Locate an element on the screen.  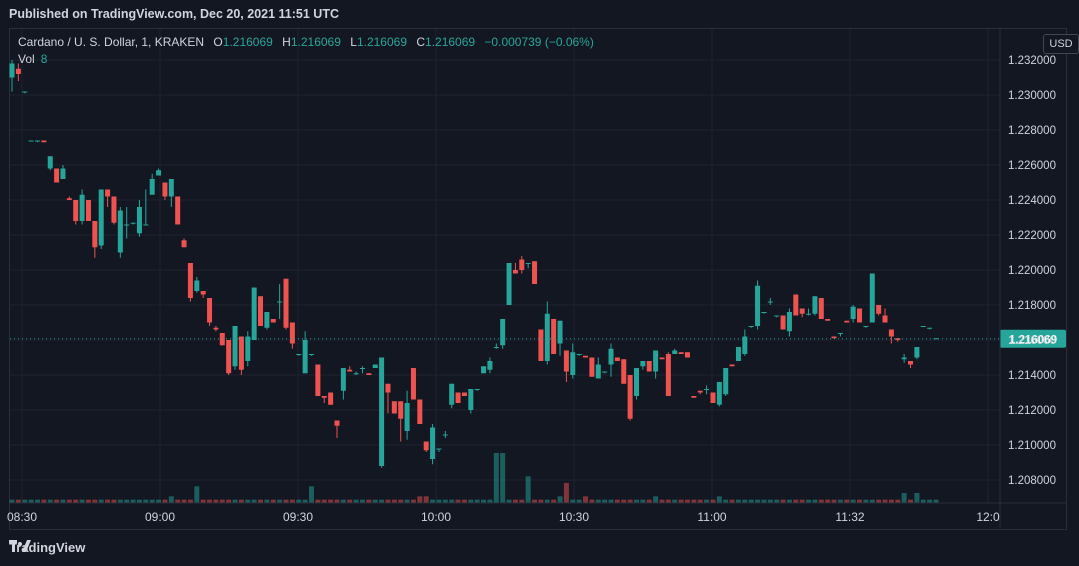
low-value: 1.216069 is located at coordinates (381, 42).